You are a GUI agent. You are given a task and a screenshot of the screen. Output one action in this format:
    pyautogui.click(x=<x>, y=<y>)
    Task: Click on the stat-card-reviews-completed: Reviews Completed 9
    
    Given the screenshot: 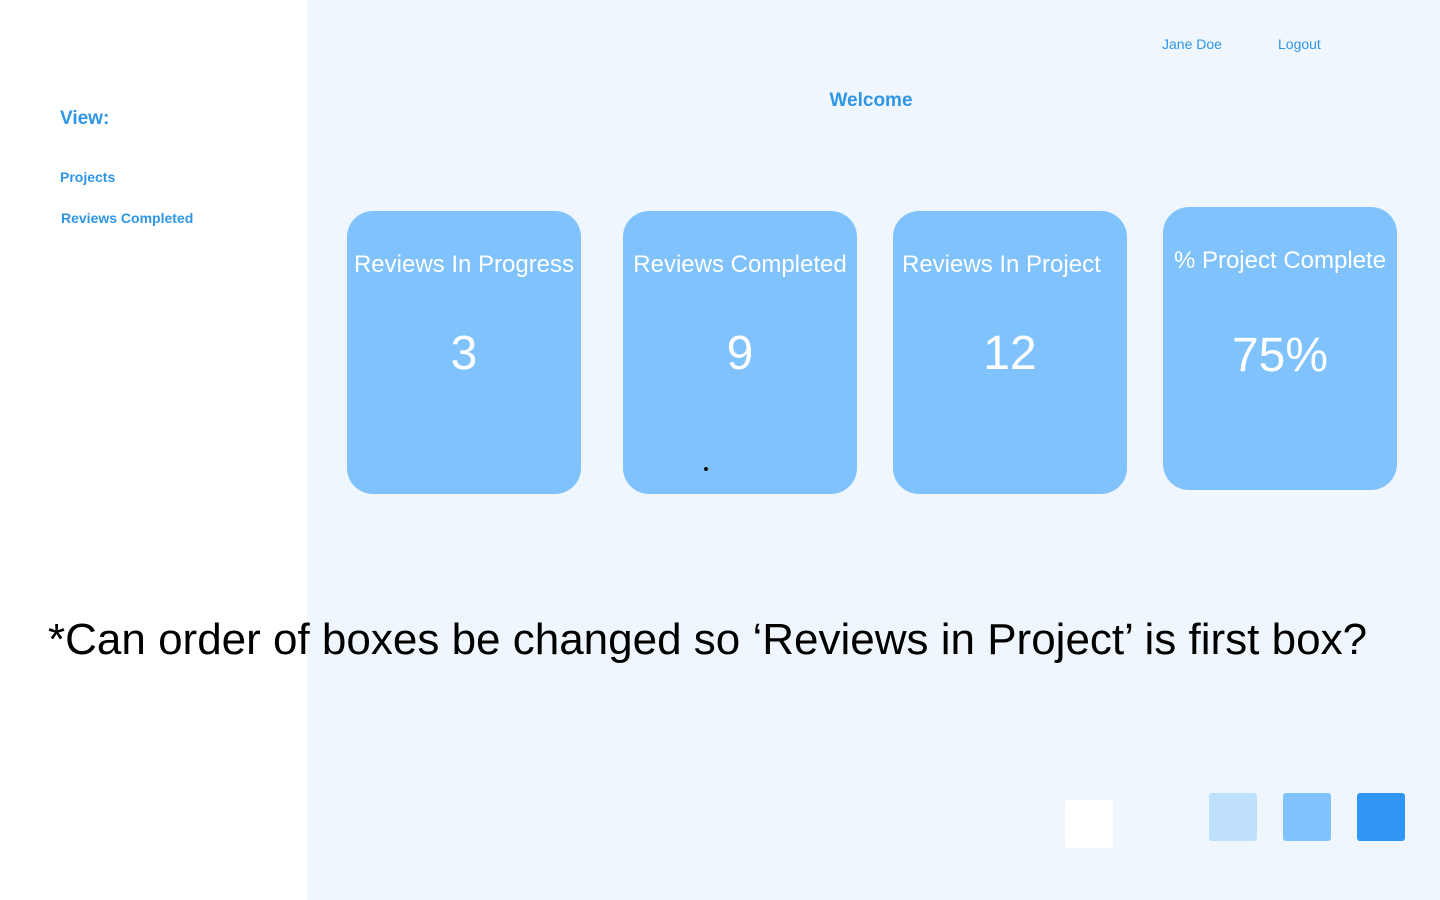 What is the action you would take?
    pyautogui.click(x=740, y=352)
    